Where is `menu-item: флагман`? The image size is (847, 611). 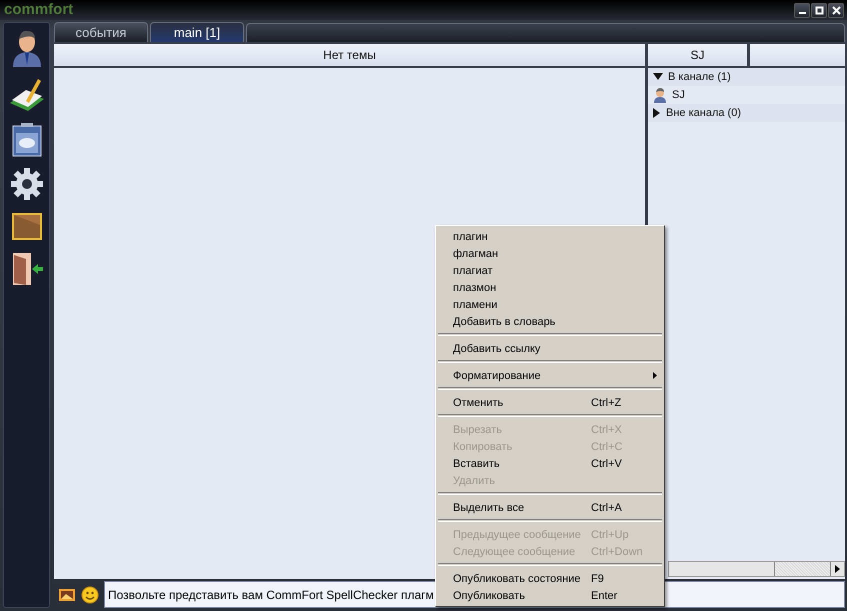
menu-item: флагман is located at coordinates (550, 253).